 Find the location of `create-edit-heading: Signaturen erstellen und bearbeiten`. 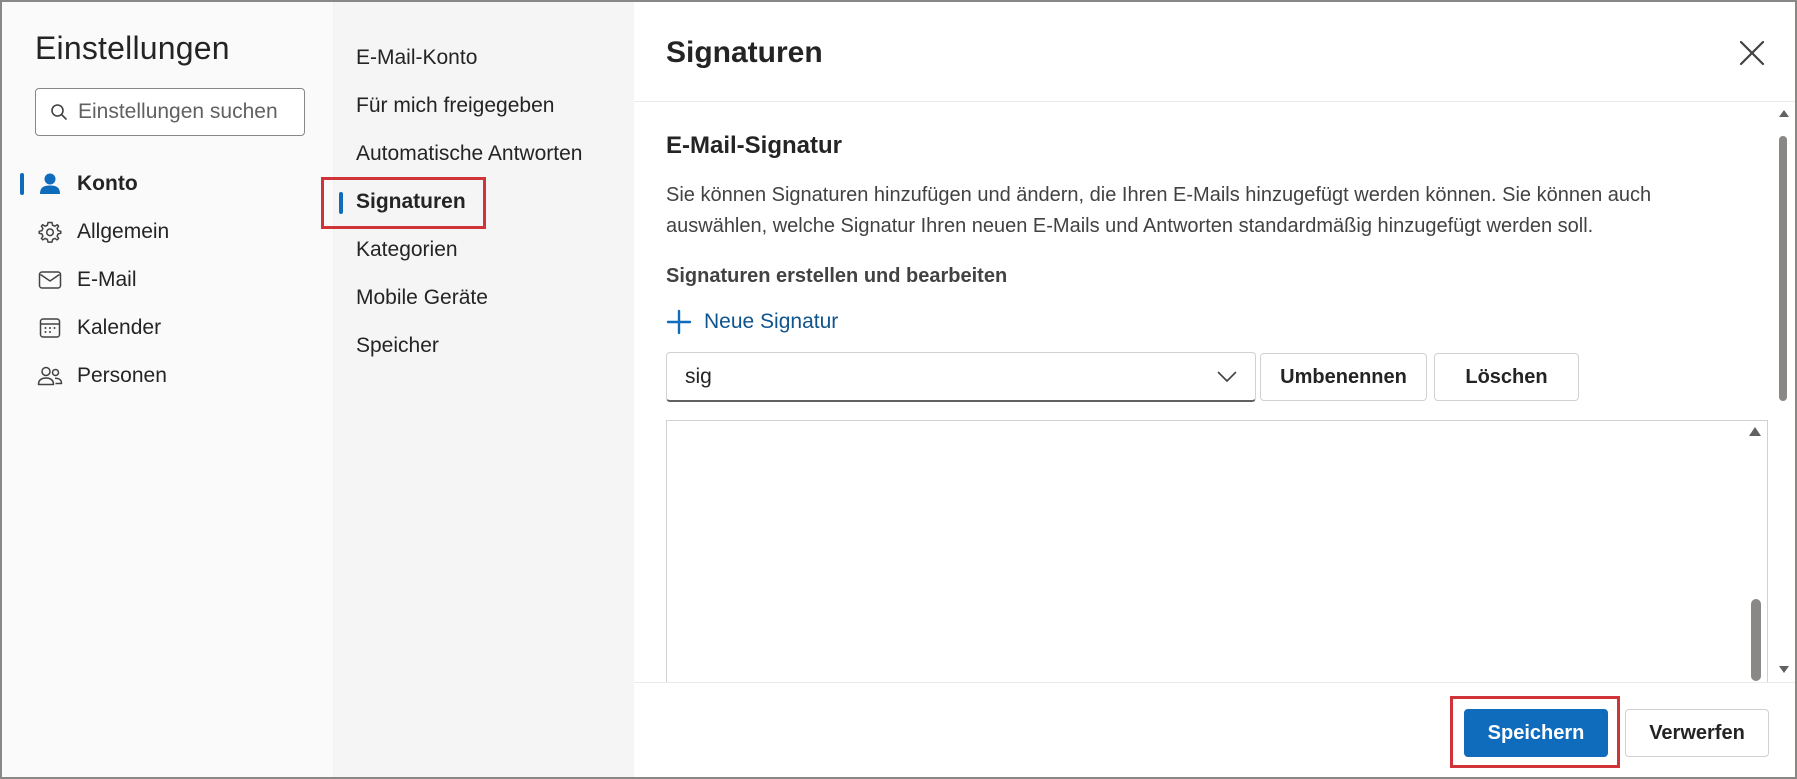

create-edit-heading: Signaturen erstellen und bearbeiten is located at coordinates (837, 276).